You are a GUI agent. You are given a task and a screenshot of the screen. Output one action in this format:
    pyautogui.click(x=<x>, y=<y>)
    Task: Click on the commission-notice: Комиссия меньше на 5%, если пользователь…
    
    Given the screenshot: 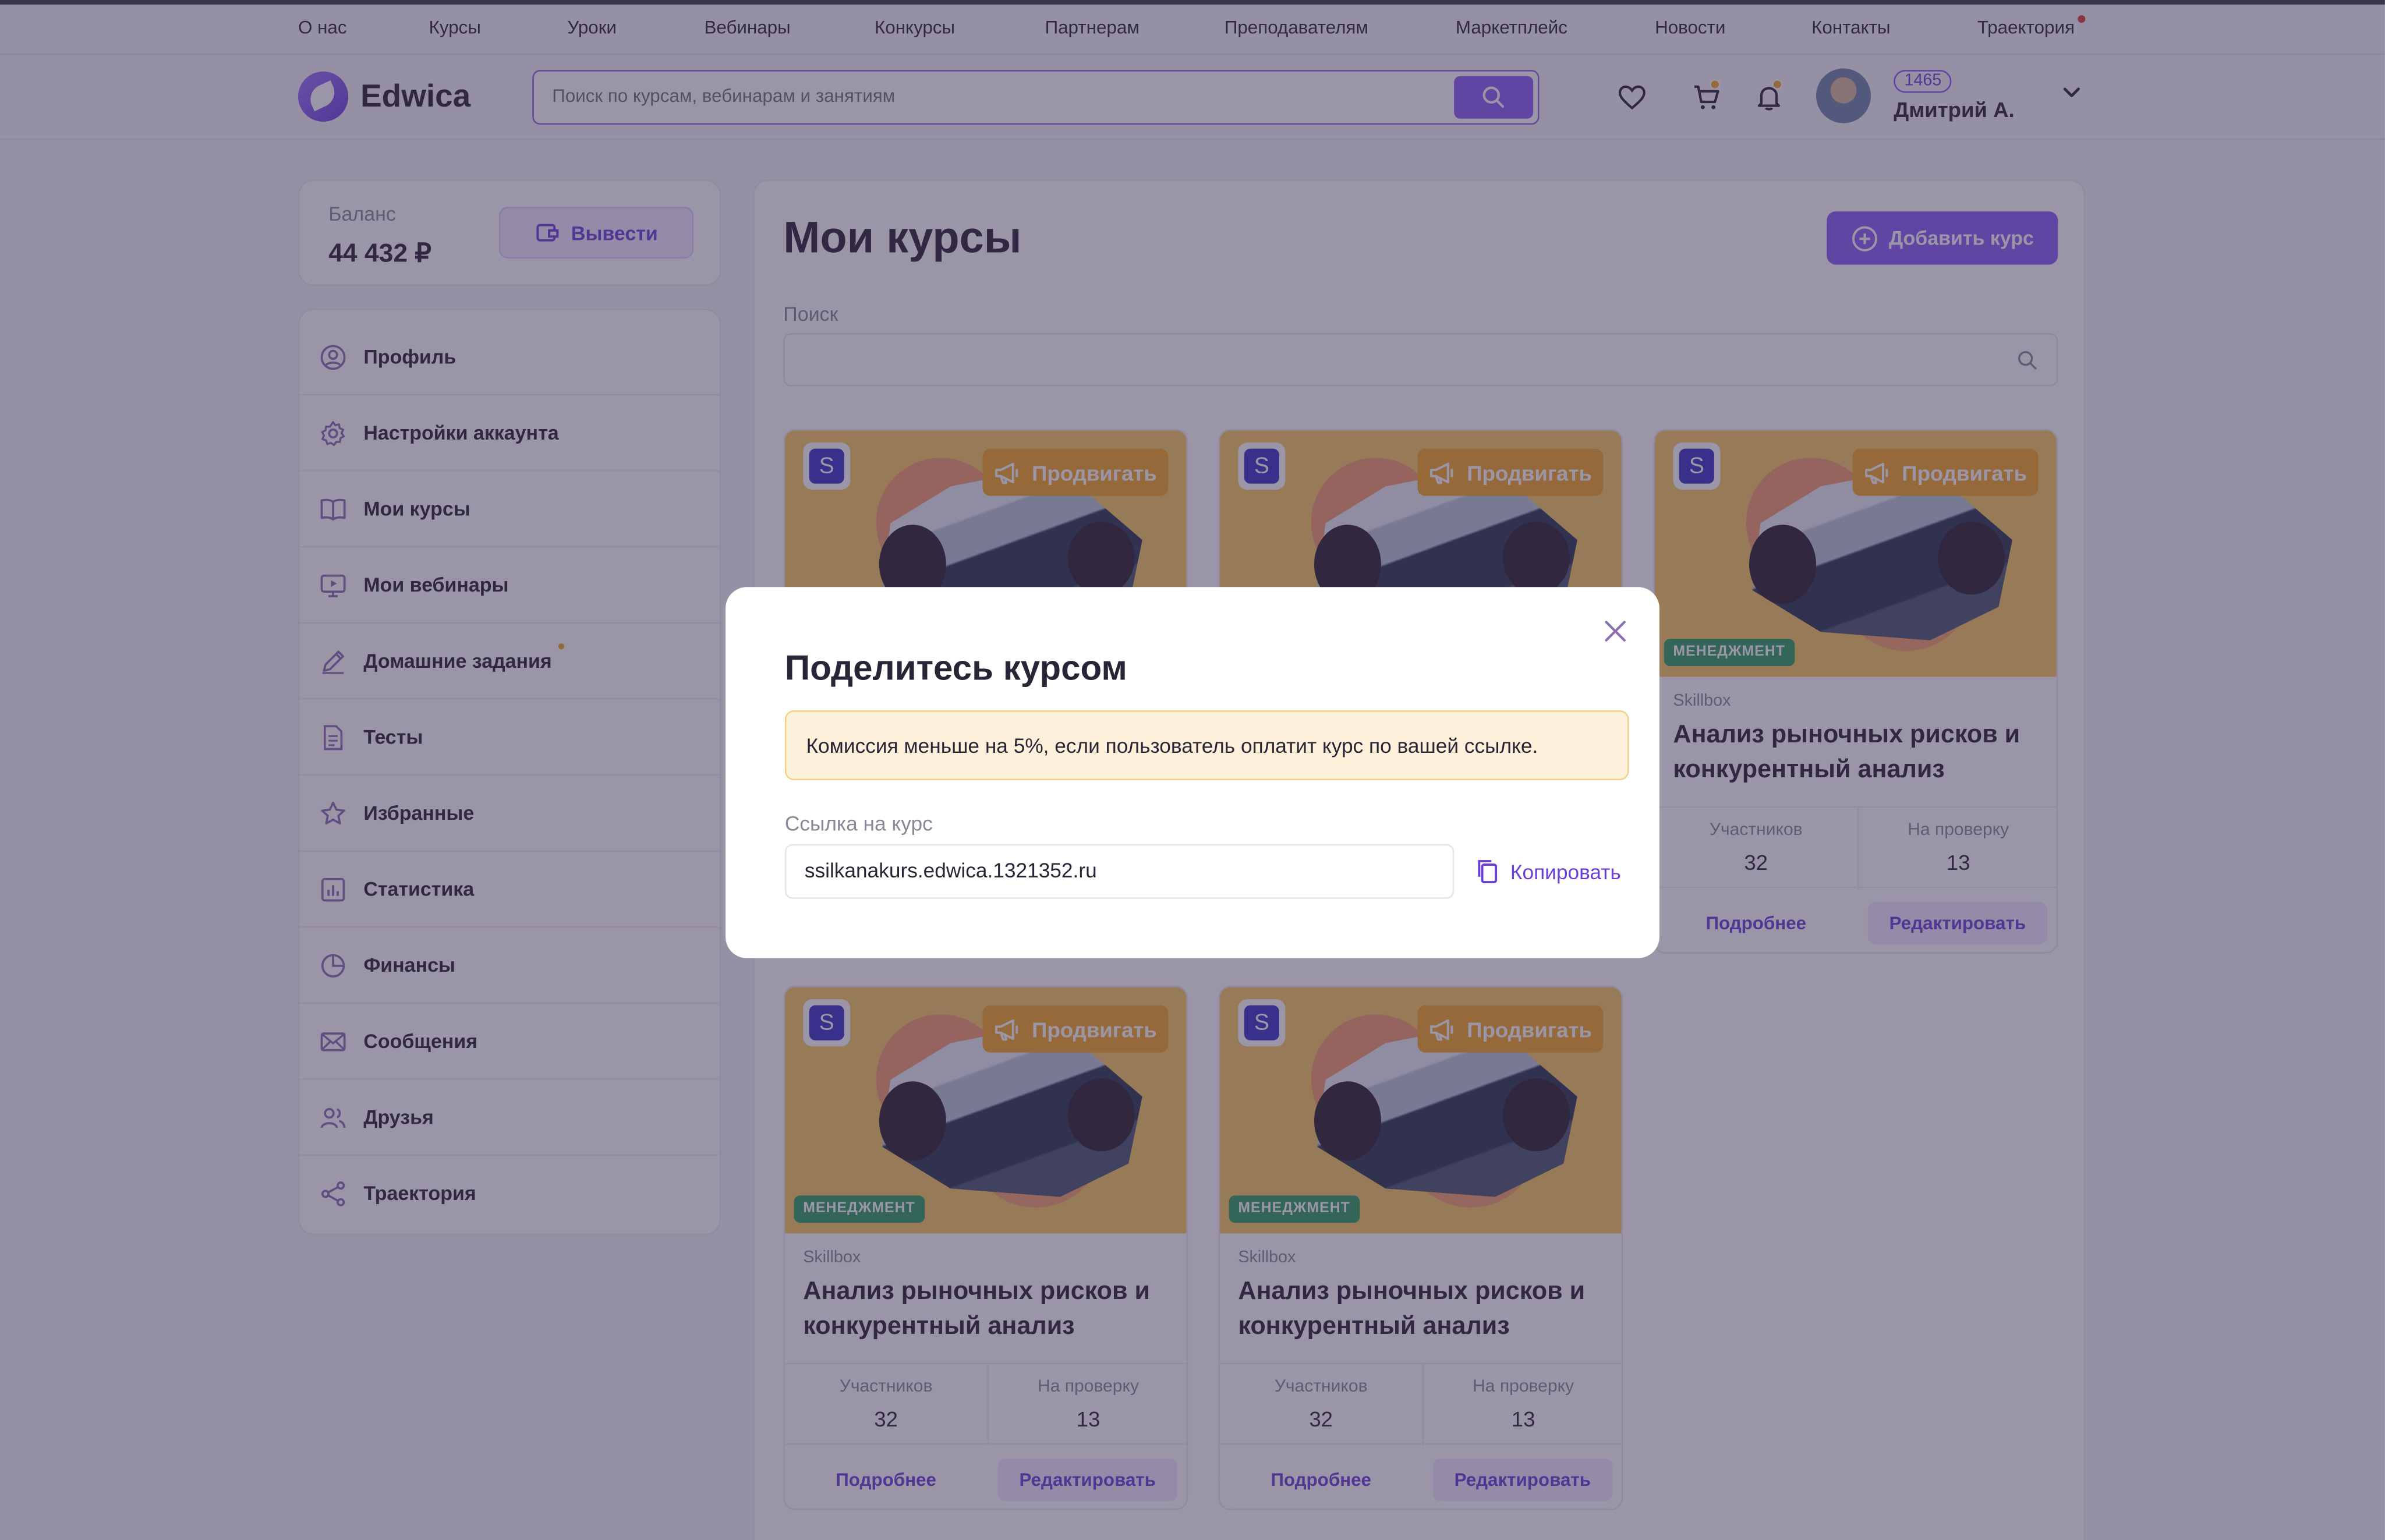 What is the action you would take?
    pyautogui.click(x=1206, y=745)
    